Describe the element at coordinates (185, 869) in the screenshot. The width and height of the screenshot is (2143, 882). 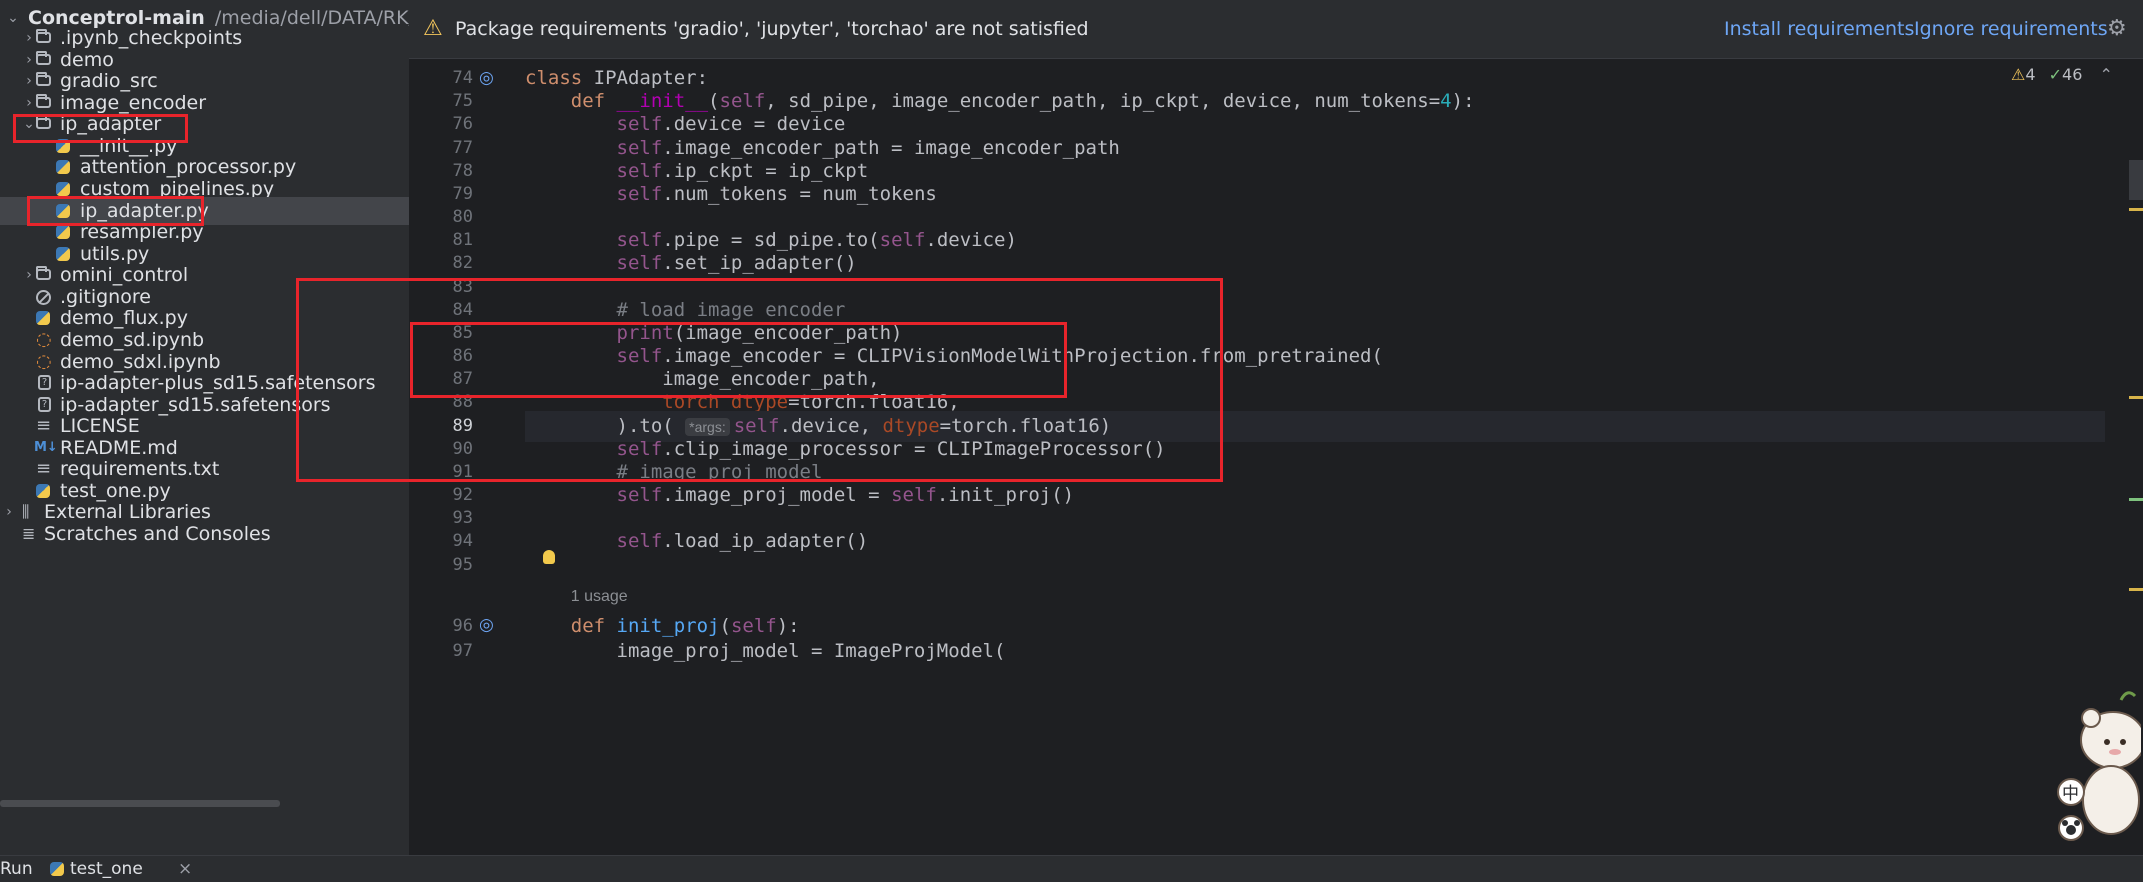
I see `close-icon: ×` at that location.